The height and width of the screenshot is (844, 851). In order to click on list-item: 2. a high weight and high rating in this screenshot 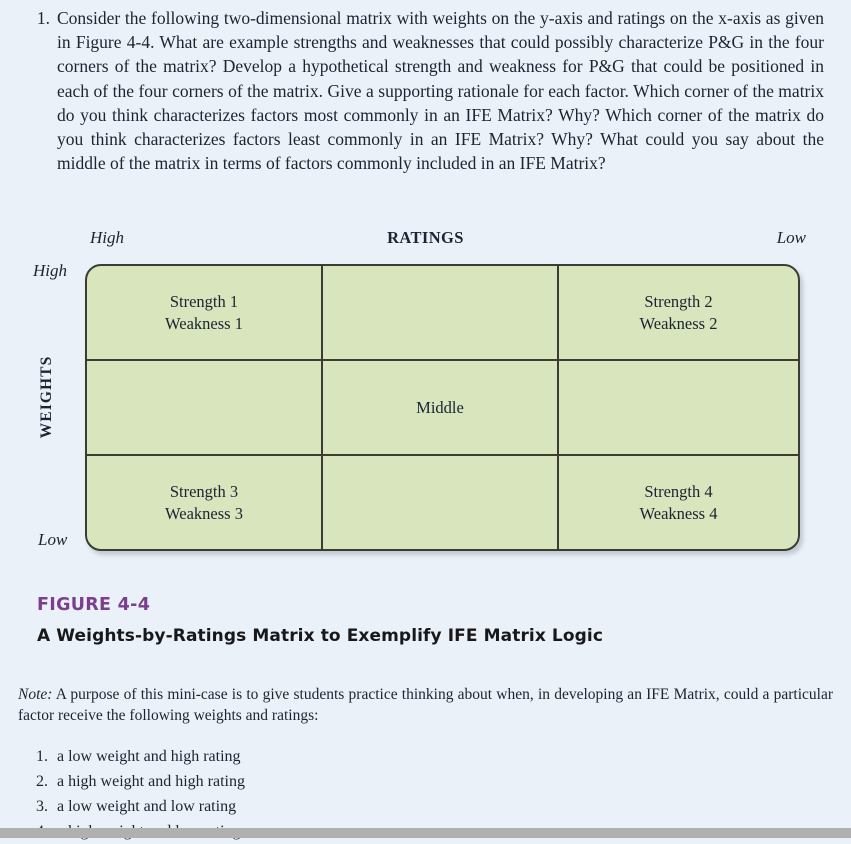, I will do `click(276, 781)`.